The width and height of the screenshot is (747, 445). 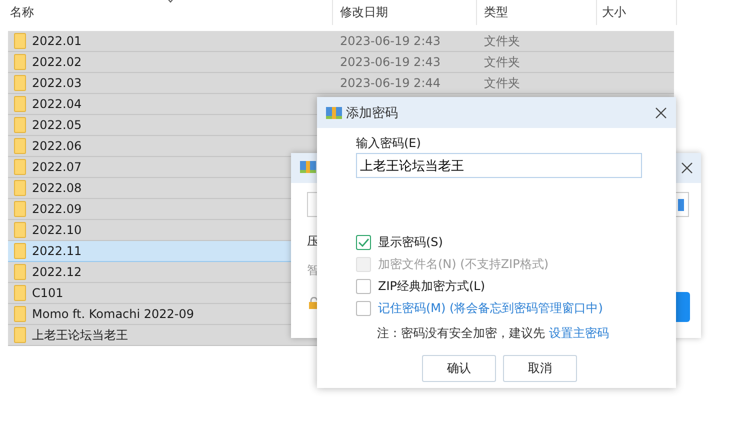 I want to click on file-name: 2022.05, so click(x=57, y=125).